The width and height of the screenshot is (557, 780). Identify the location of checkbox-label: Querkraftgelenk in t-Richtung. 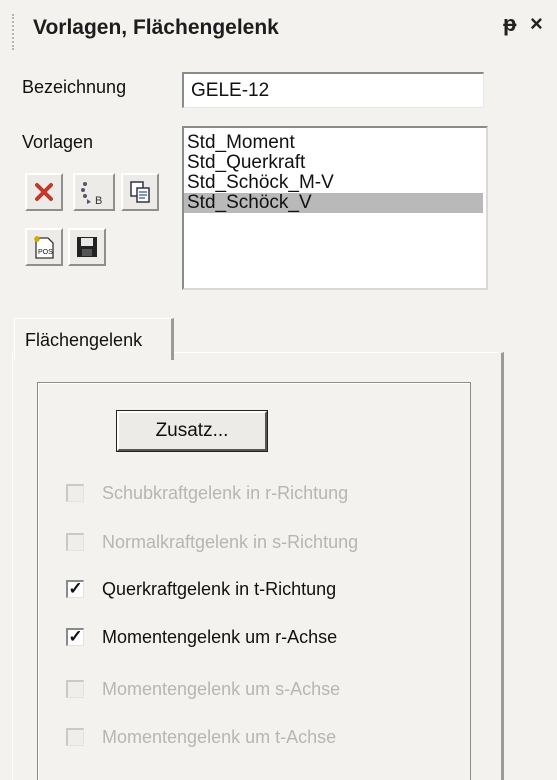
(219, 588).